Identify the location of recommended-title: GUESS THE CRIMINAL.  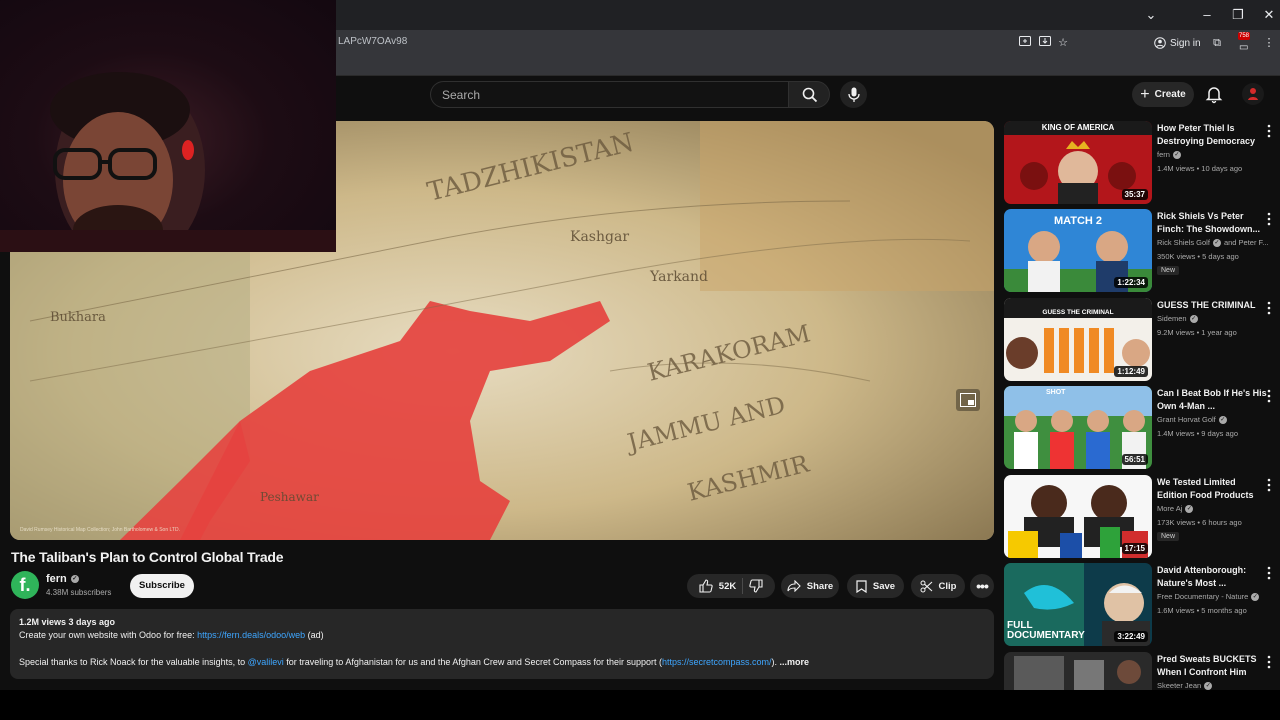
(1212, 305).